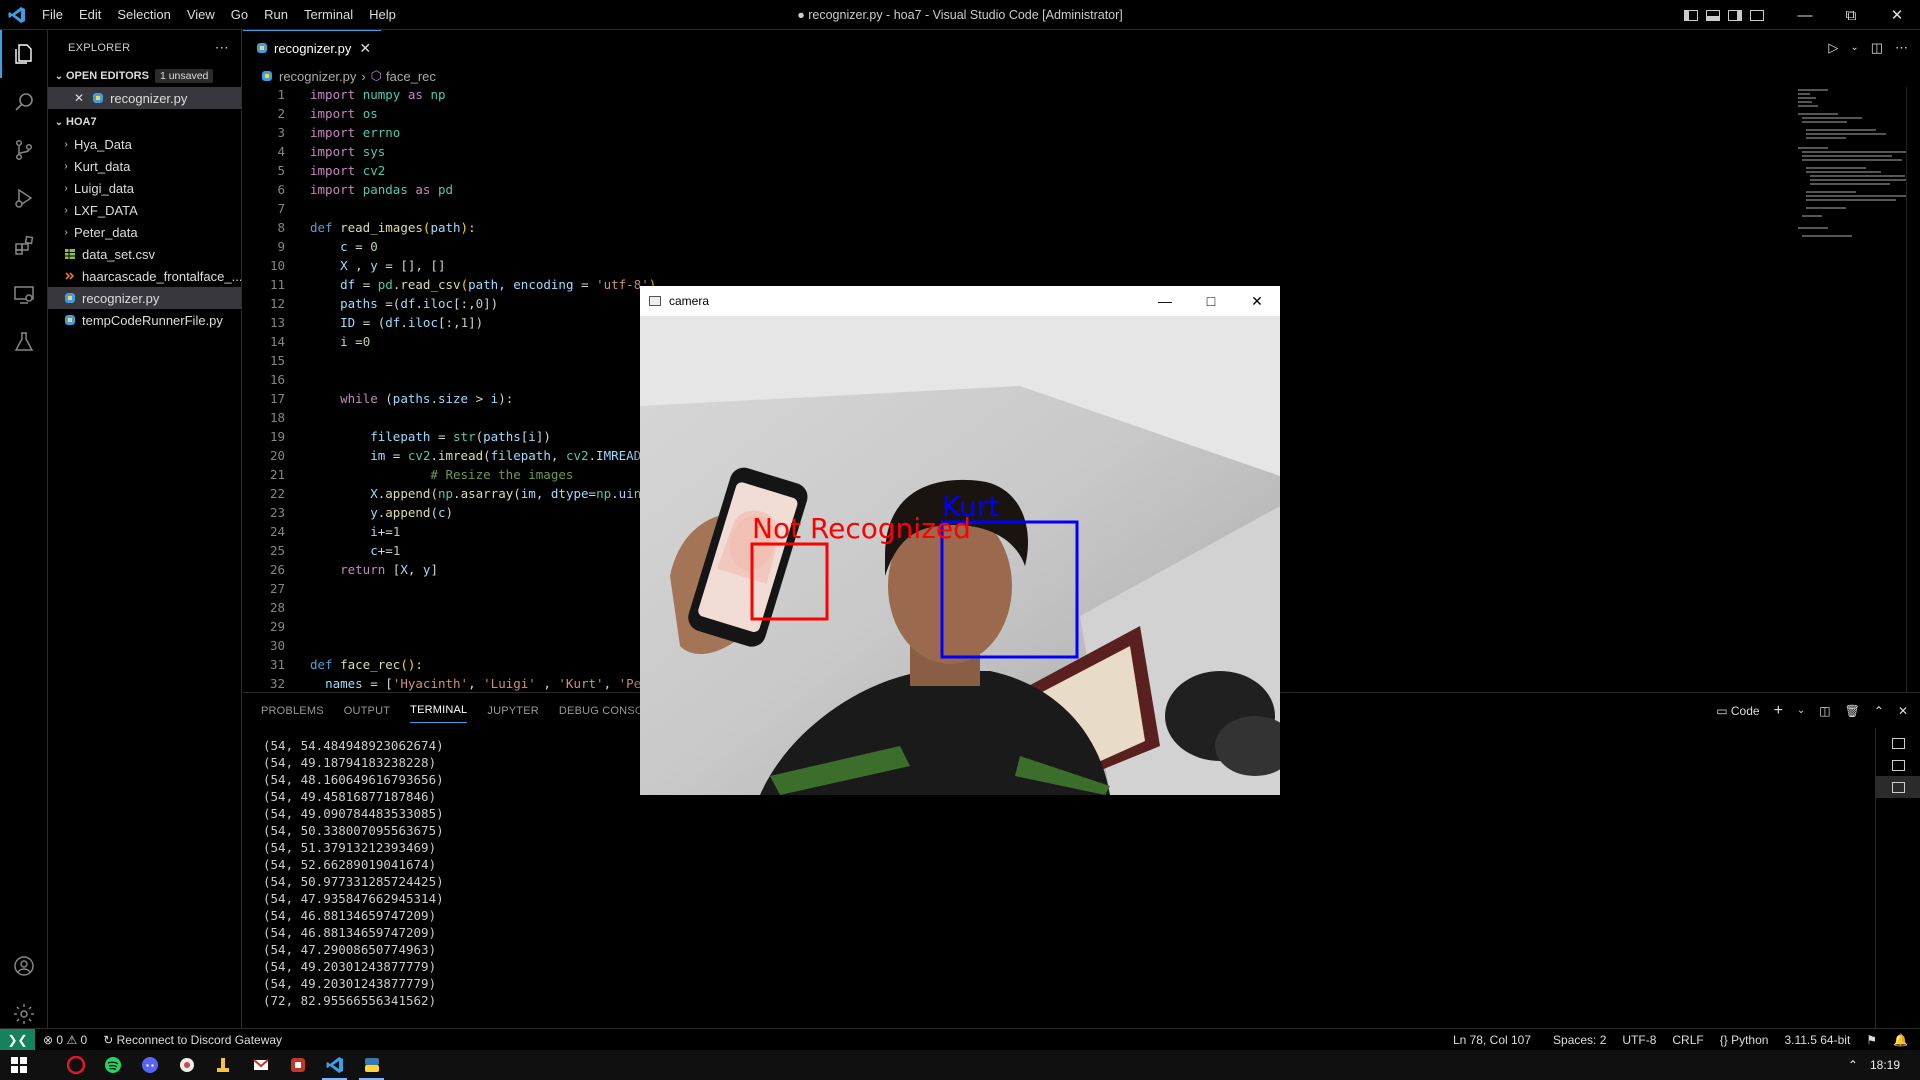  I want to click on camera-minimize-button: ―, so click(1165, 301).